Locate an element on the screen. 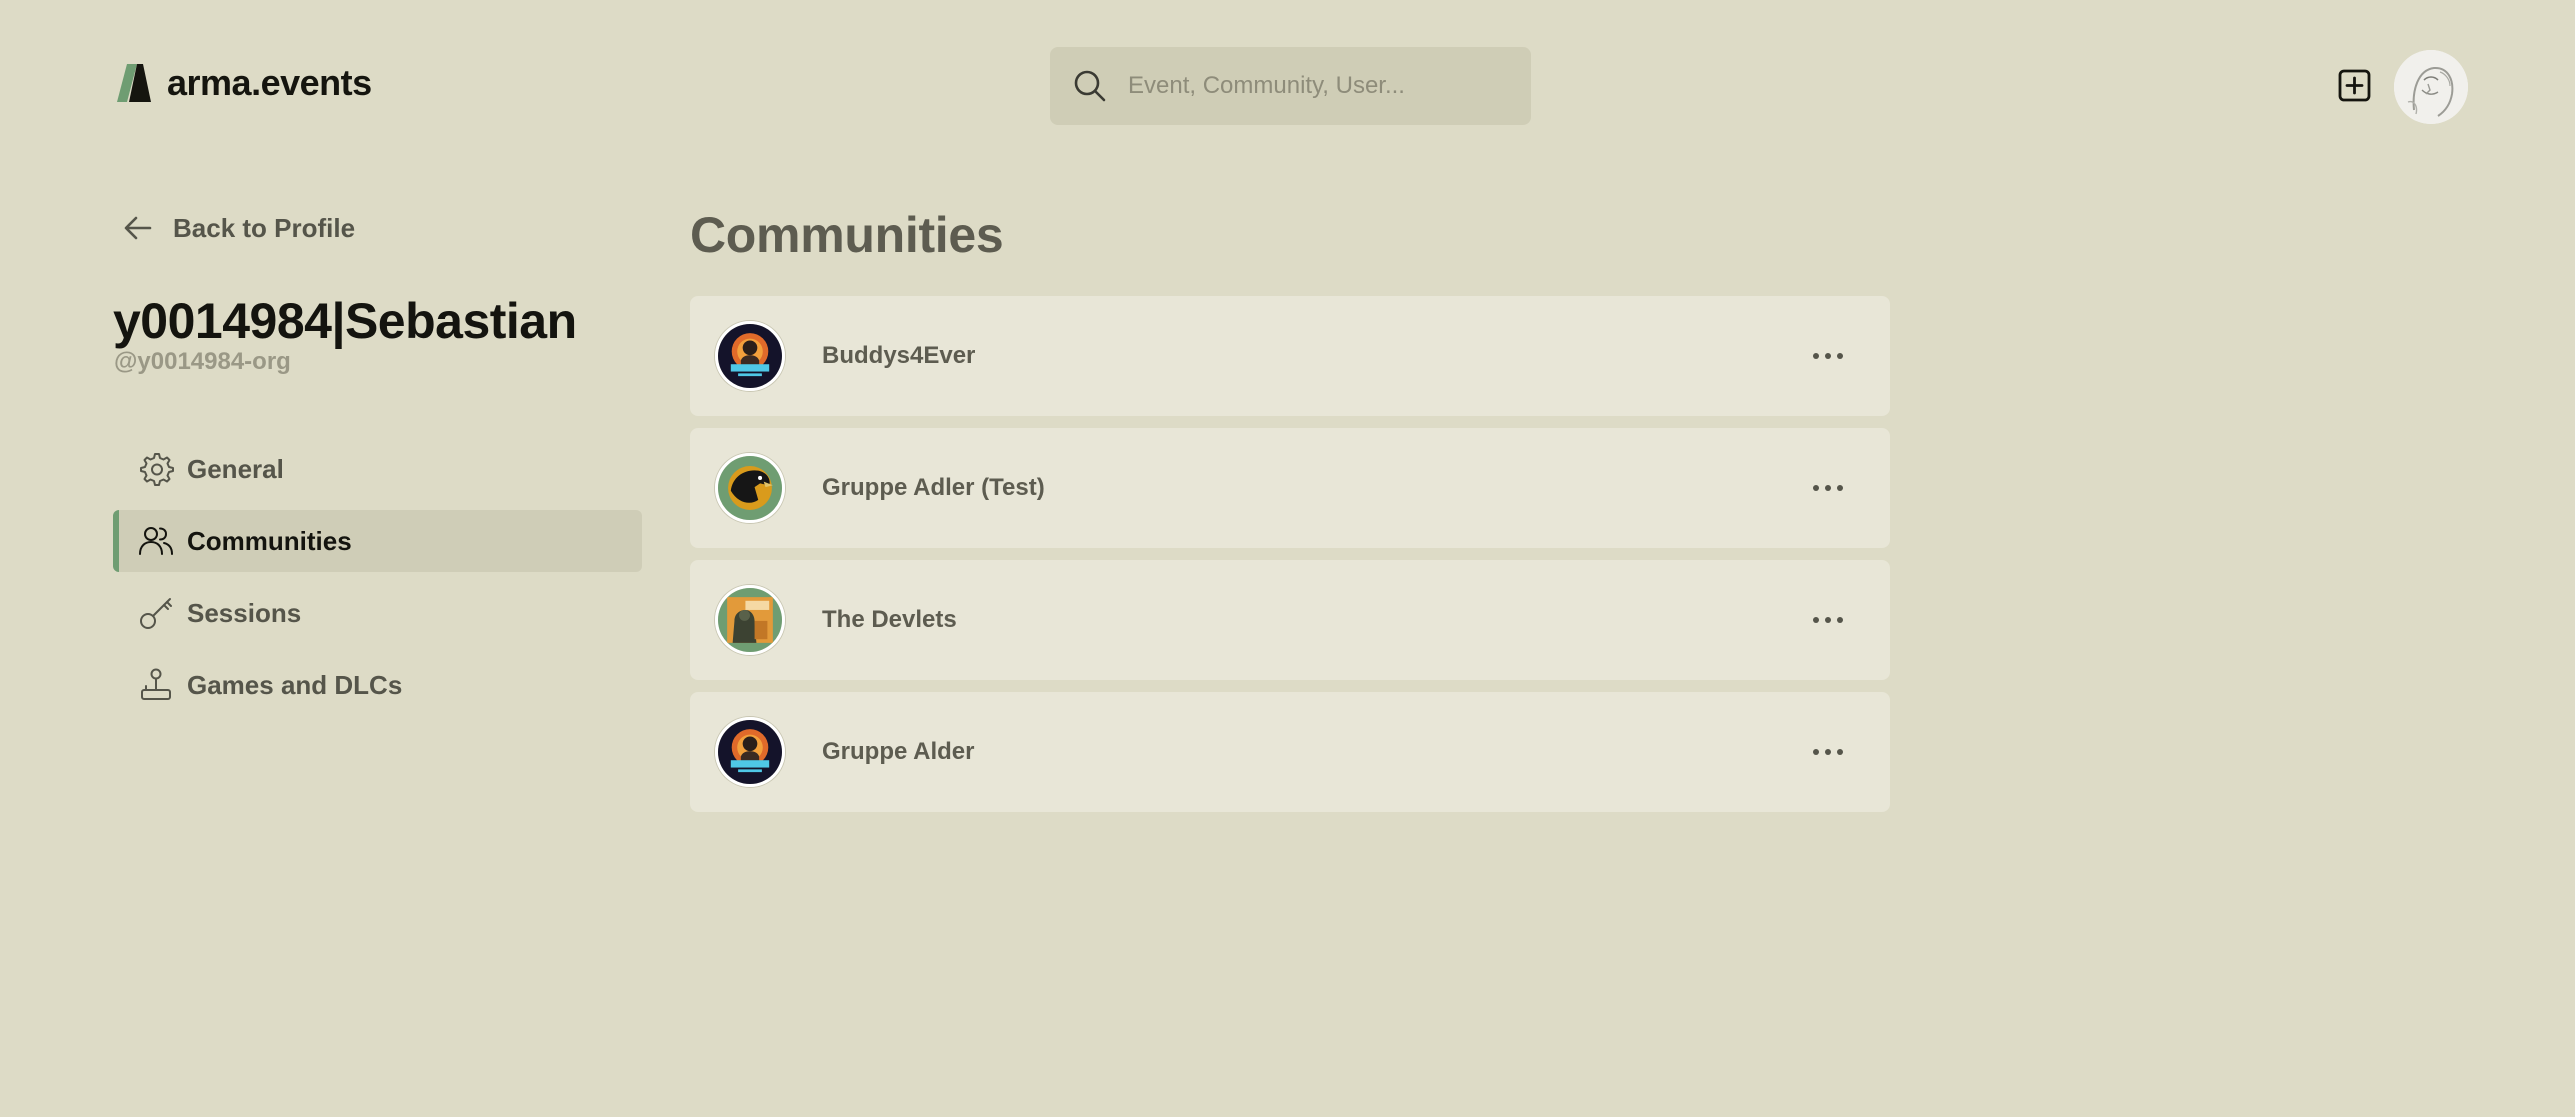 This screenshot has height=1117, width=2575. back-to-profile-link: Back to Profile is located at coordinates (238, 228).